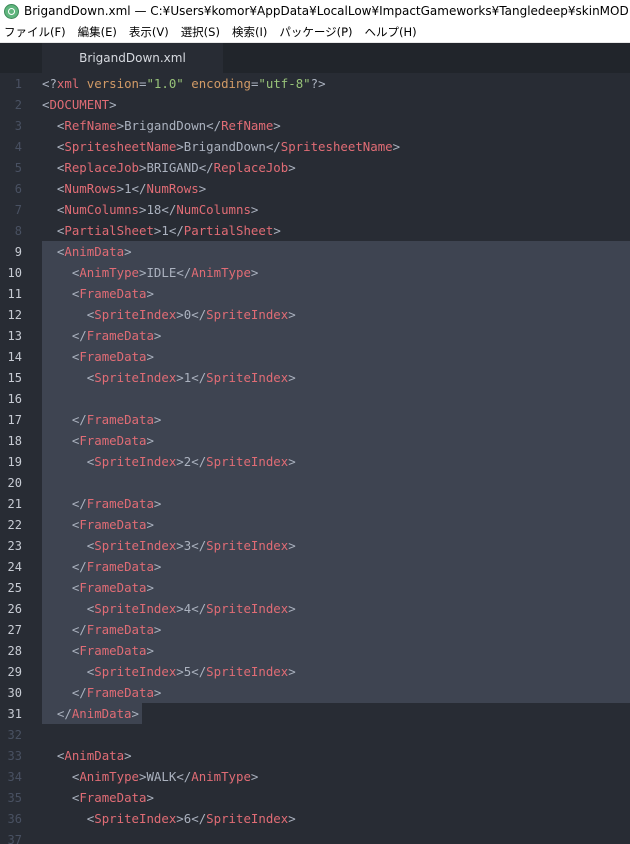 This screenshot has width=630, height=844. What do you see at coordinates (14, 734) in the screenshot?
I see `line-number: 32` at bounding box center [14, 734].